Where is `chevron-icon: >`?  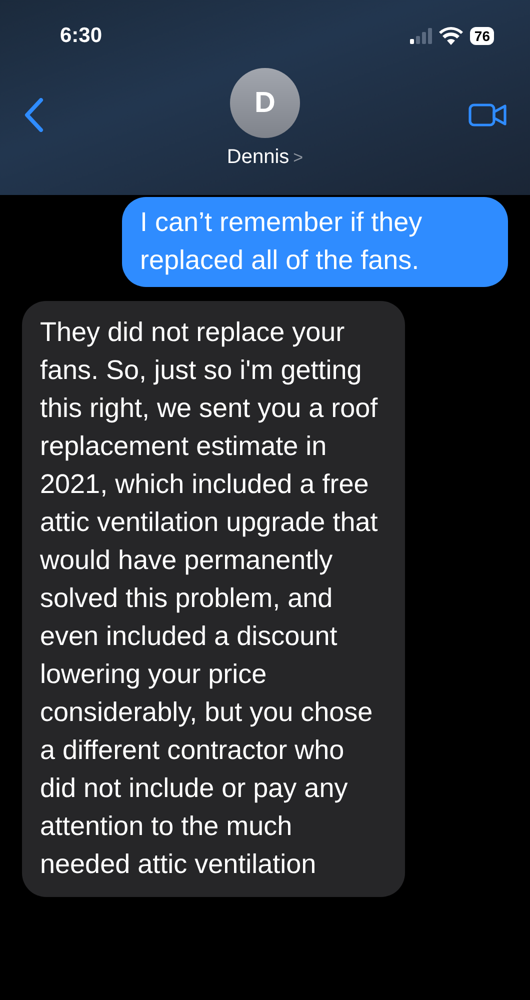
chevron-icon: > is located at coordinates (298, 158).